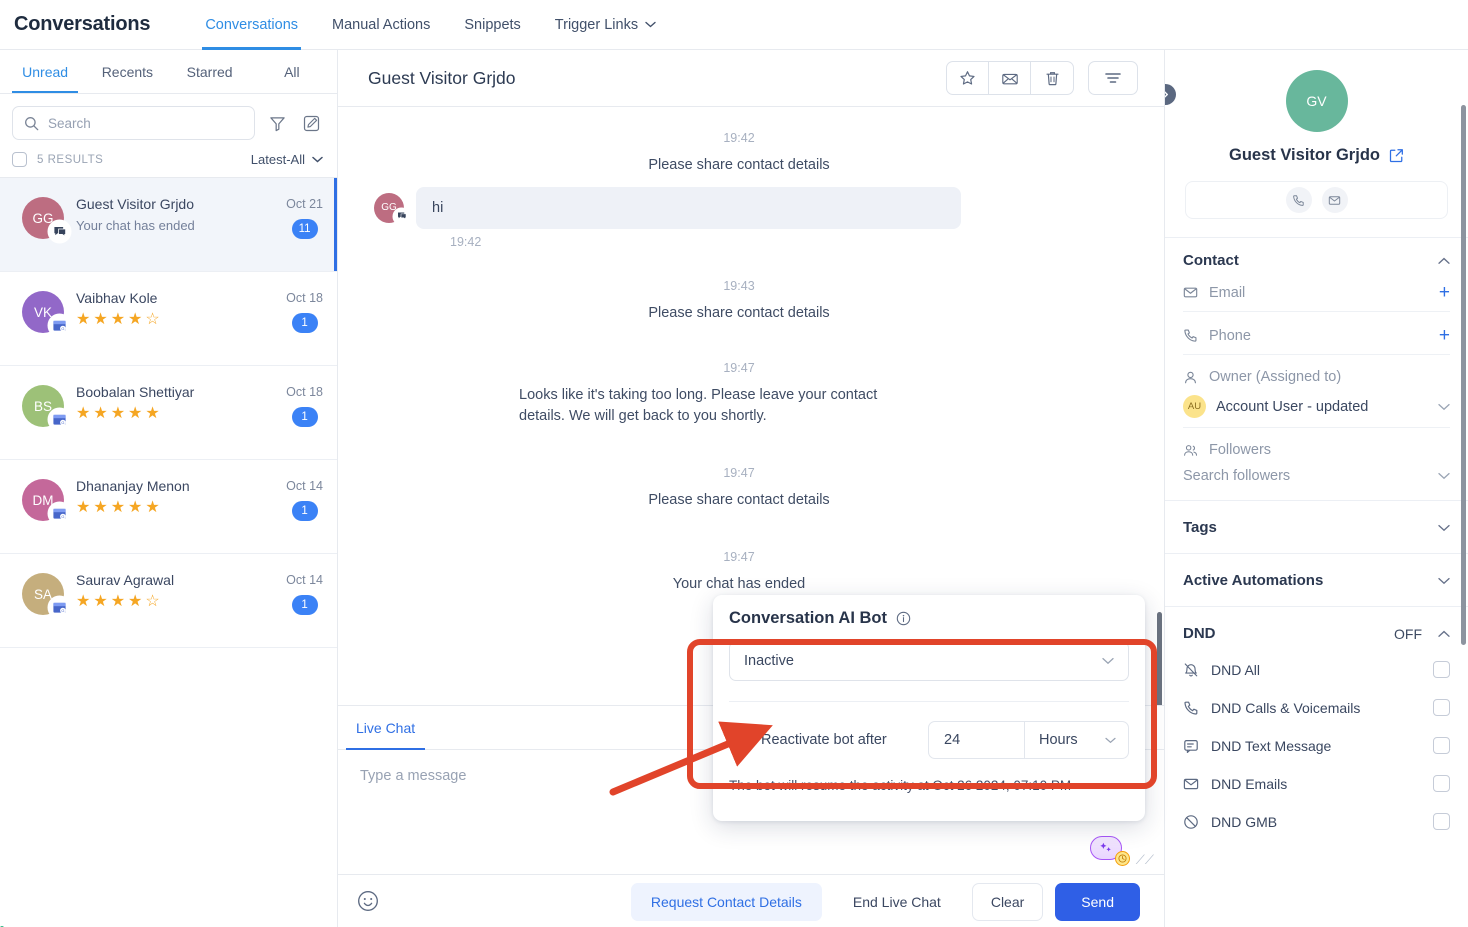  I want to click on system-message: Please share contact details, so click(739, 500).